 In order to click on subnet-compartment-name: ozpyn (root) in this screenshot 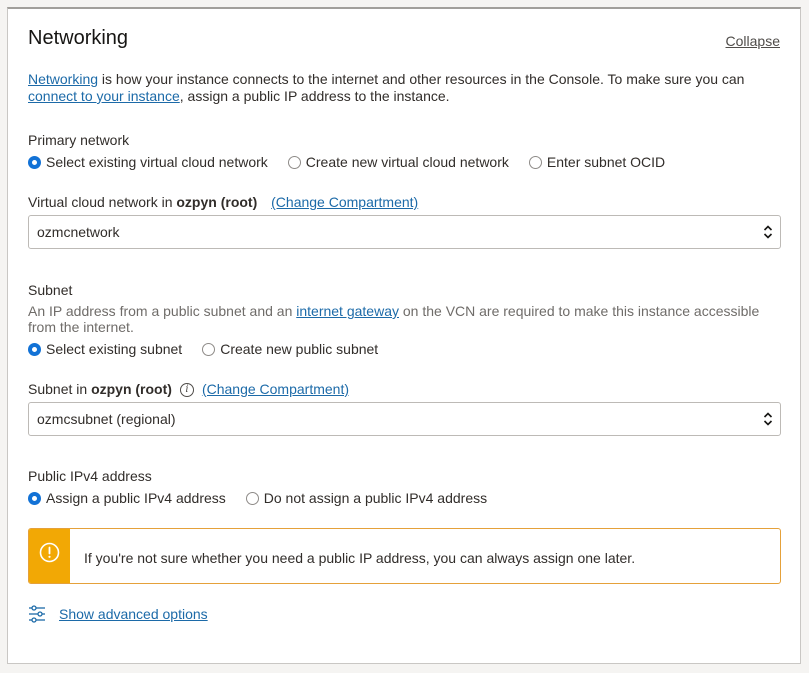, I will do `click(131, 389)`.